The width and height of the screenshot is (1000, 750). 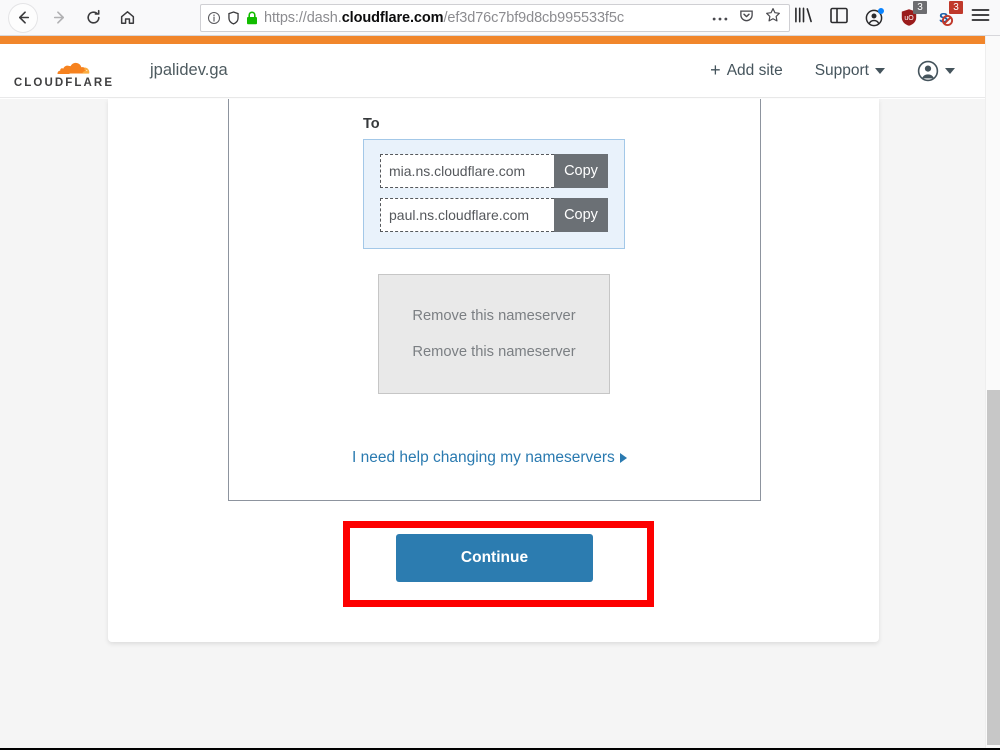 I want to click on library-icon, so click(x=803, y=17).